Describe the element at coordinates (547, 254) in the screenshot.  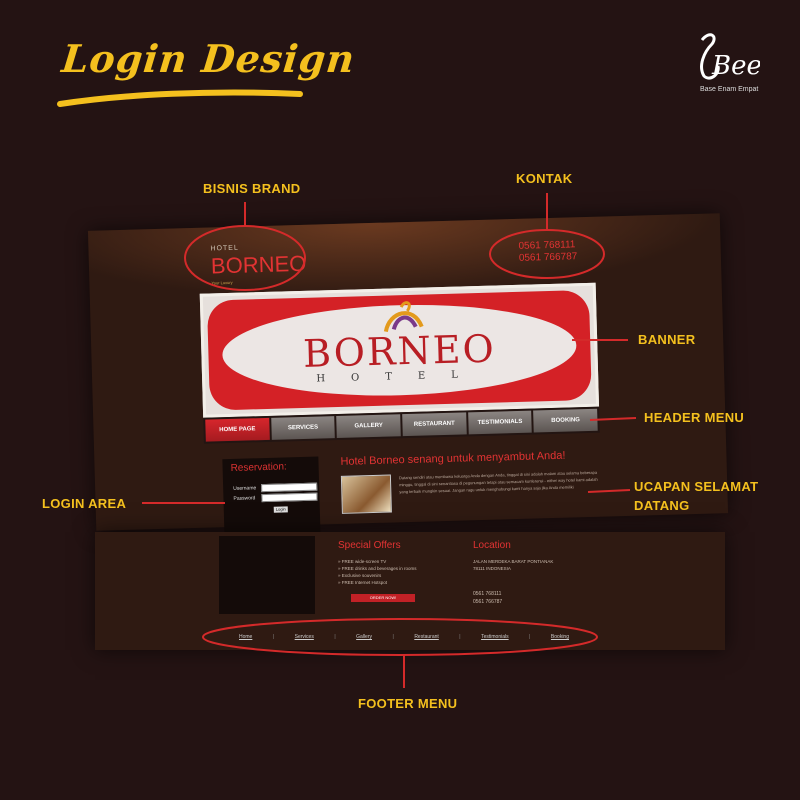
I see `contact-highlight-ellipse` at that location.